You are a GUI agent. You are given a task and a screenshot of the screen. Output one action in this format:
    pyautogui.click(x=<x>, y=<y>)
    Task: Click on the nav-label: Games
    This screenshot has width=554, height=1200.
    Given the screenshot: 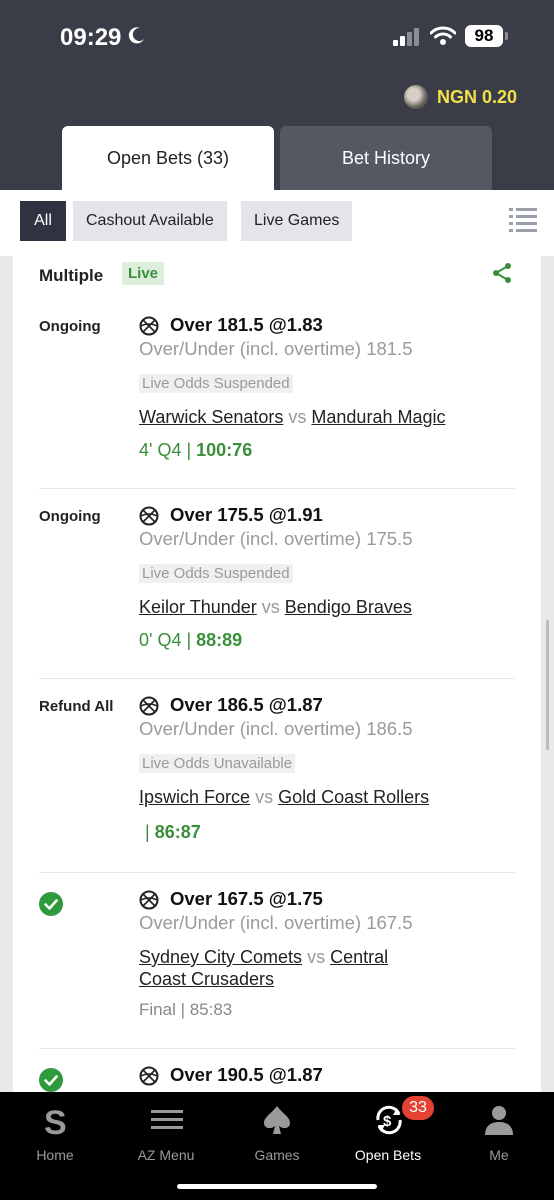 What is the action you would take?
    pyautogui.click(x=277, y=1155)
    